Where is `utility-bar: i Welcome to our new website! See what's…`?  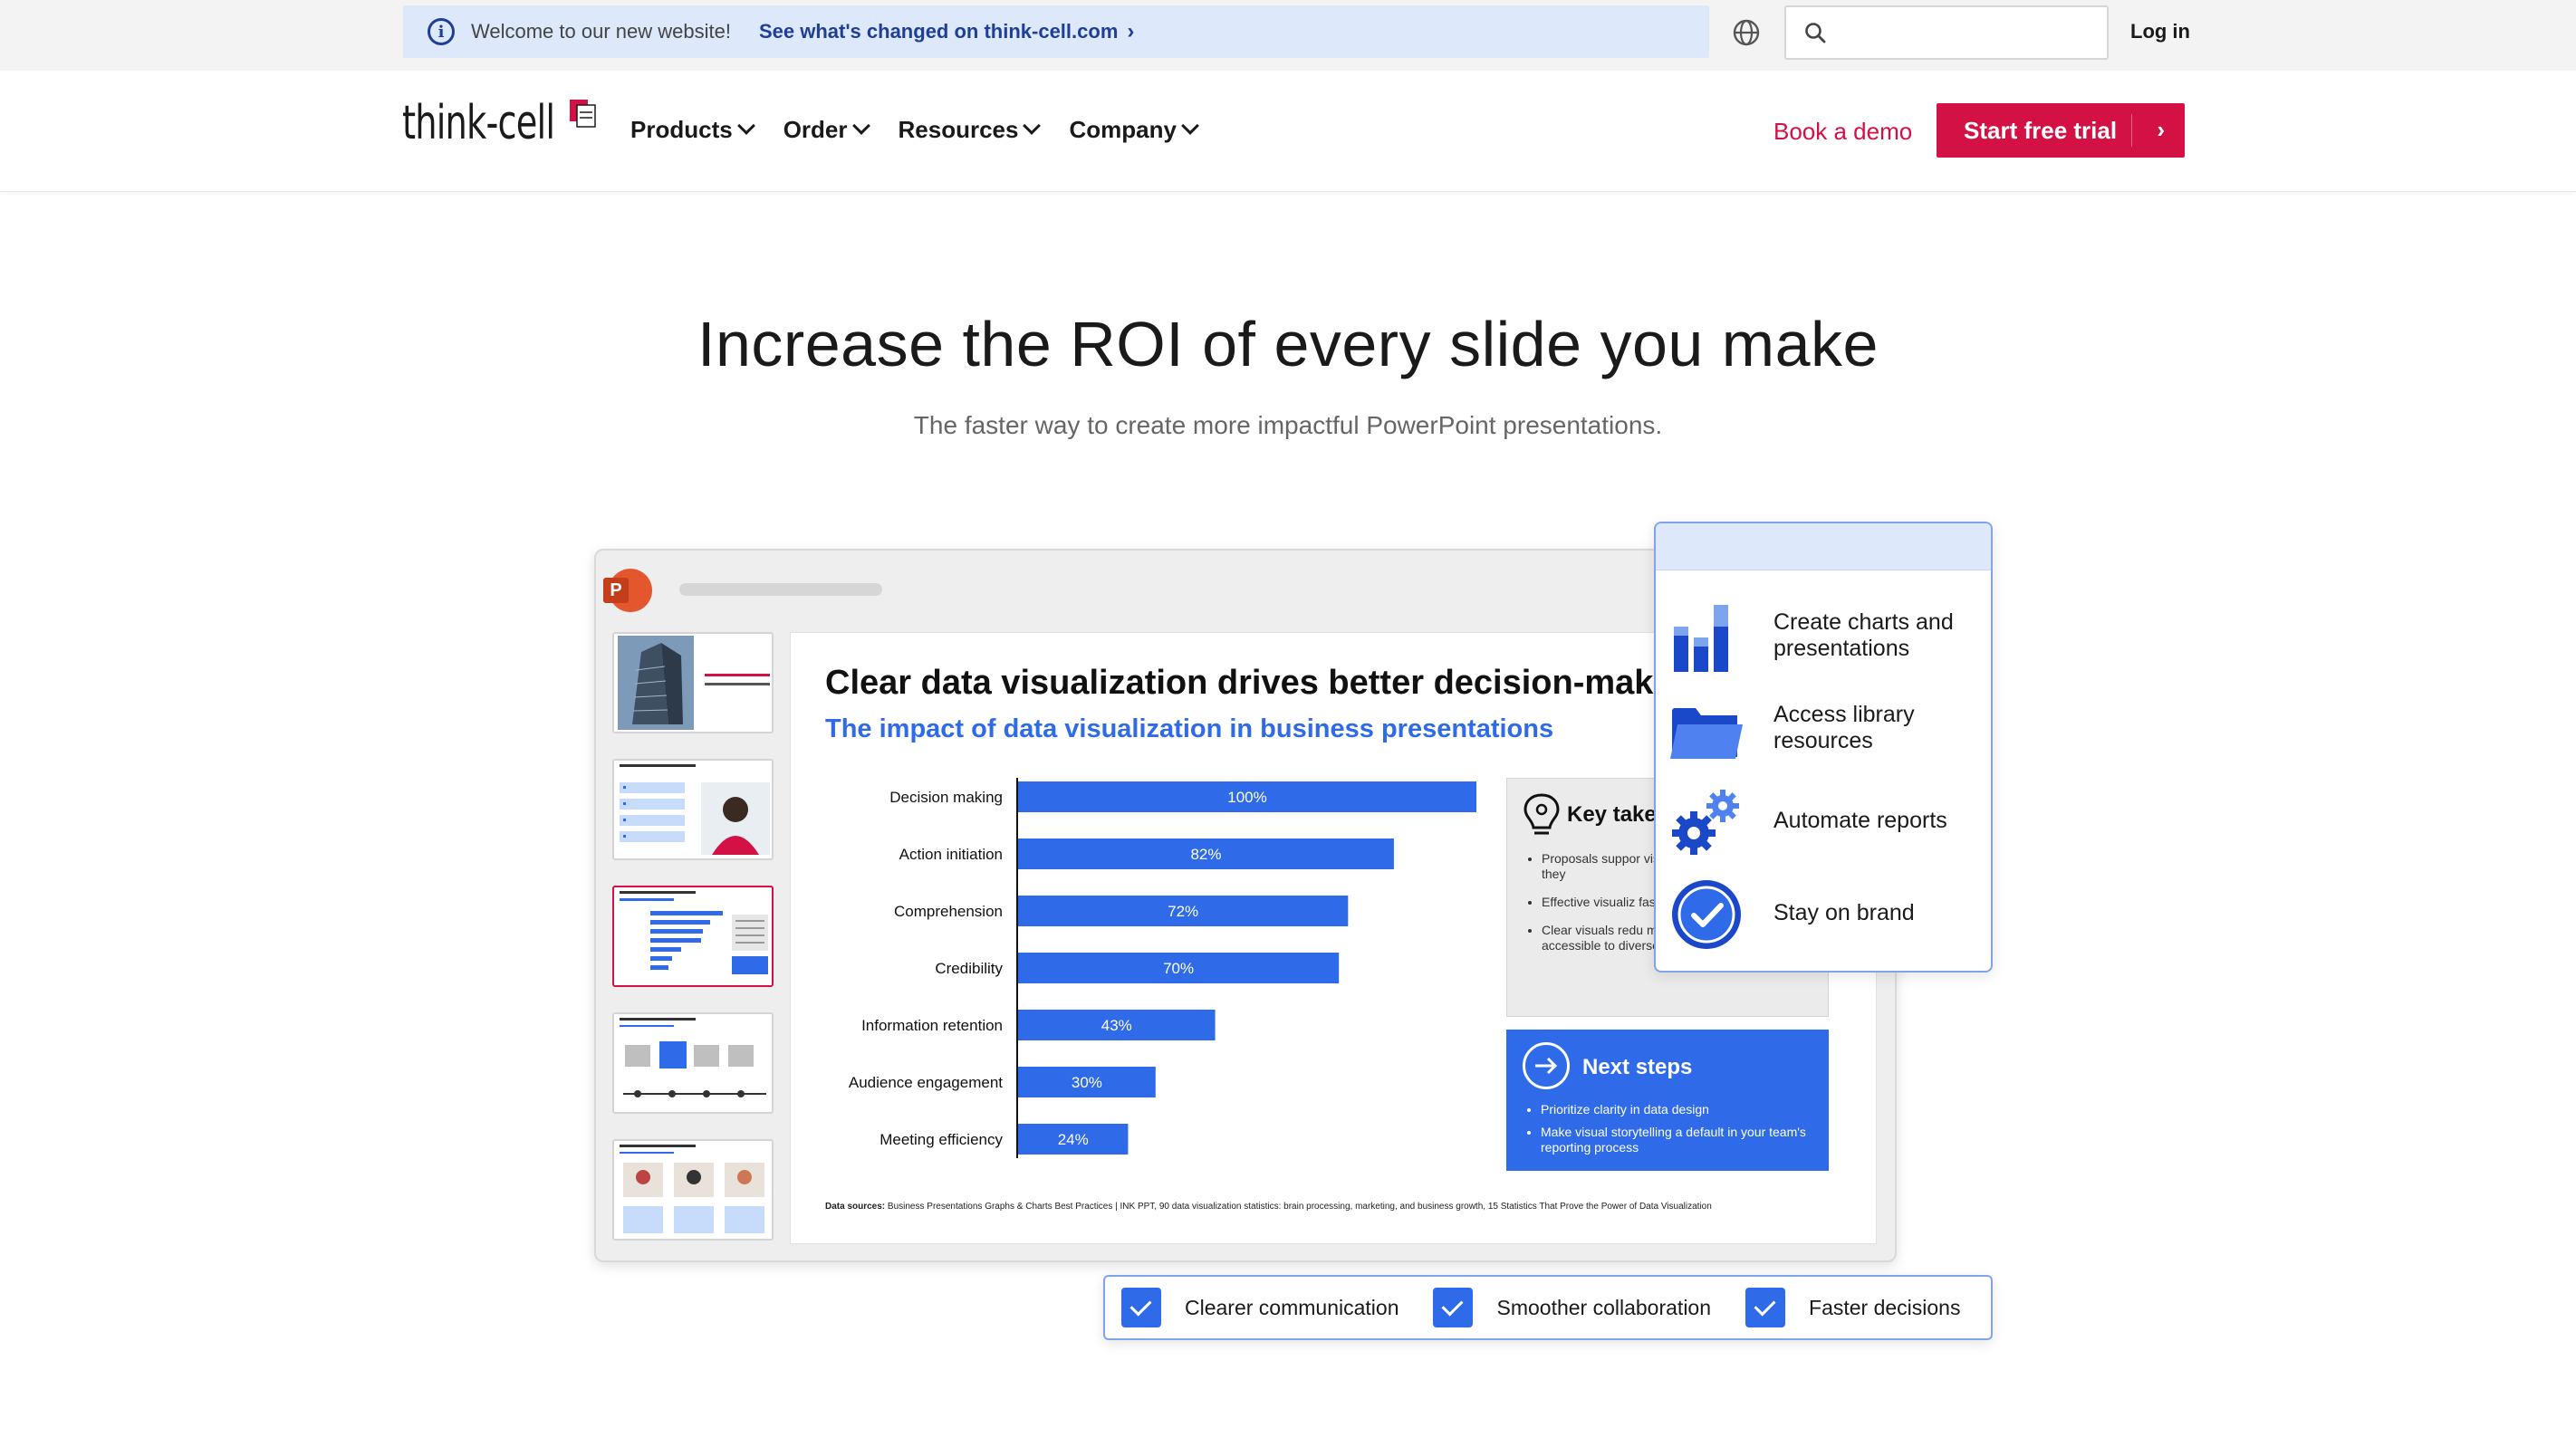
utility-bar: i Welcome to our new website! See what's… is located at coordinates (1288, 35).